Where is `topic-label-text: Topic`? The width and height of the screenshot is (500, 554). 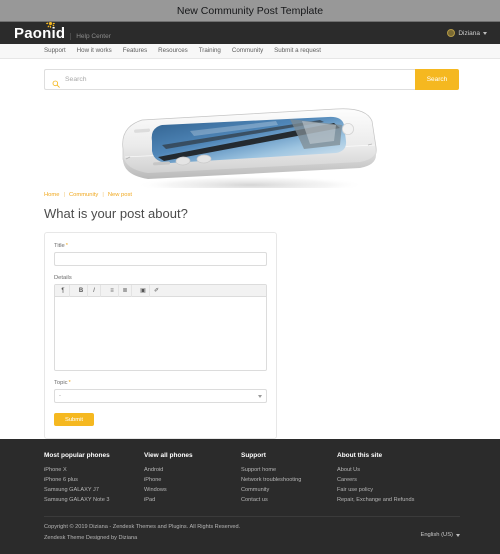
topic-label-text: Topic is located at coordinates (61, 383).